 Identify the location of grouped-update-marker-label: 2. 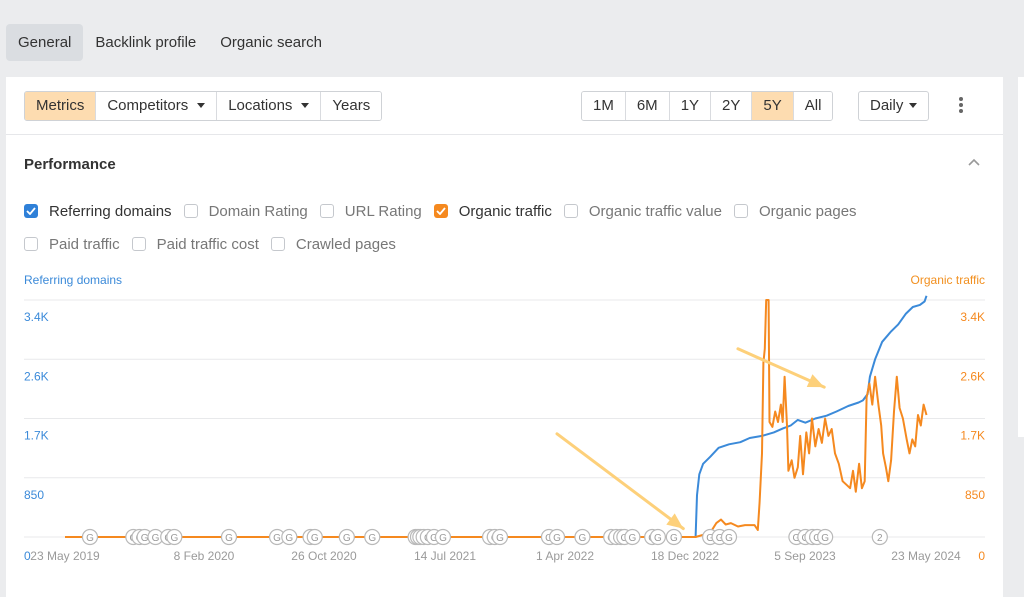
(880, 538).